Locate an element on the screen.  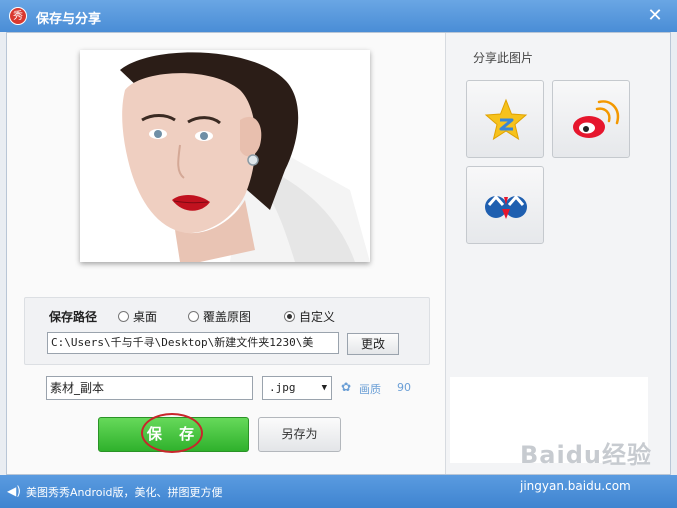
radio-label-custom: 自定义 is located at coordinates (317, 317).